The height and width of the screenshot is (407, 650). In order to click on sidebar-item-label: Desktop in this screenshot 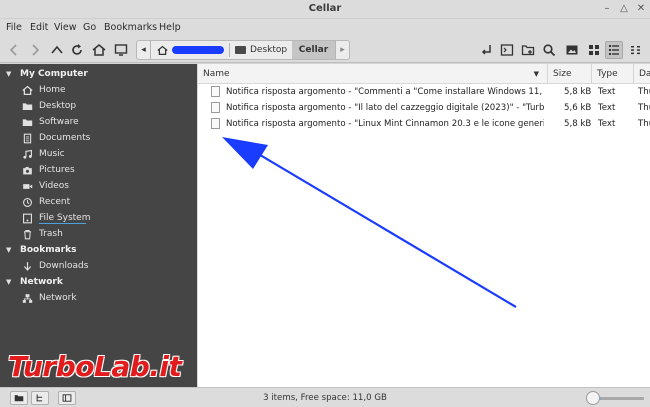, I will do `click(58, 106)`.